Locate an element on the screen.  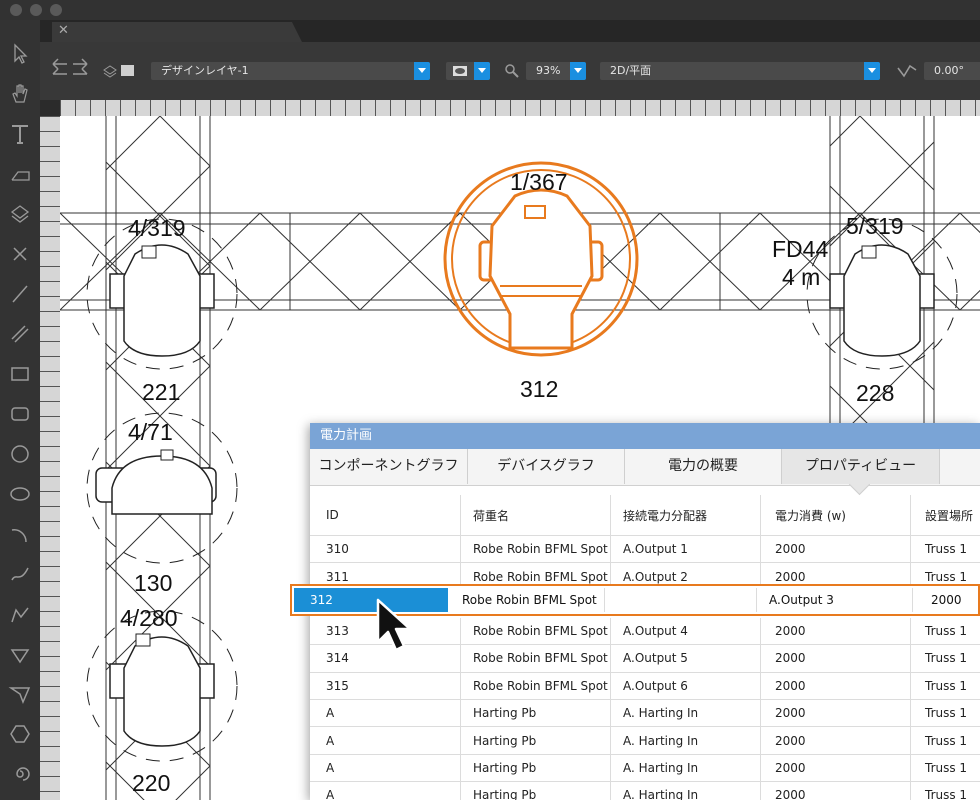
fixture-label: 4/319 is located at coordinates (157, 228).